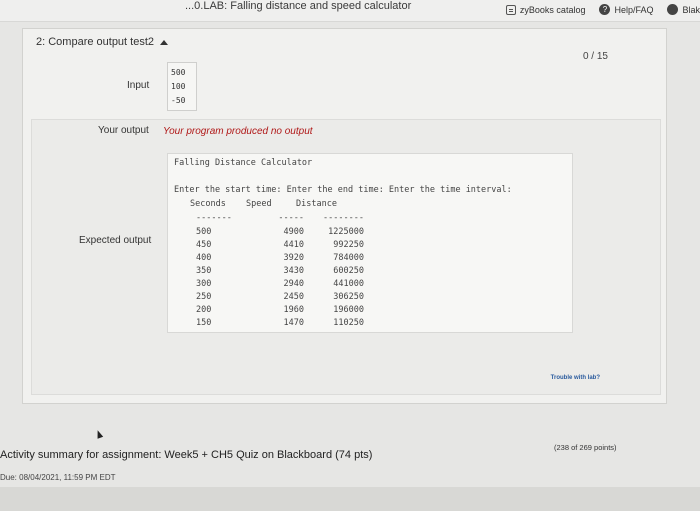 Image resolution: width=700 pixels, height=511 pixels. What do you see at coordinates (280, 245) in the screenshot?
I see `table-row: 450 4410 992250` at bounding box center [280, 245].